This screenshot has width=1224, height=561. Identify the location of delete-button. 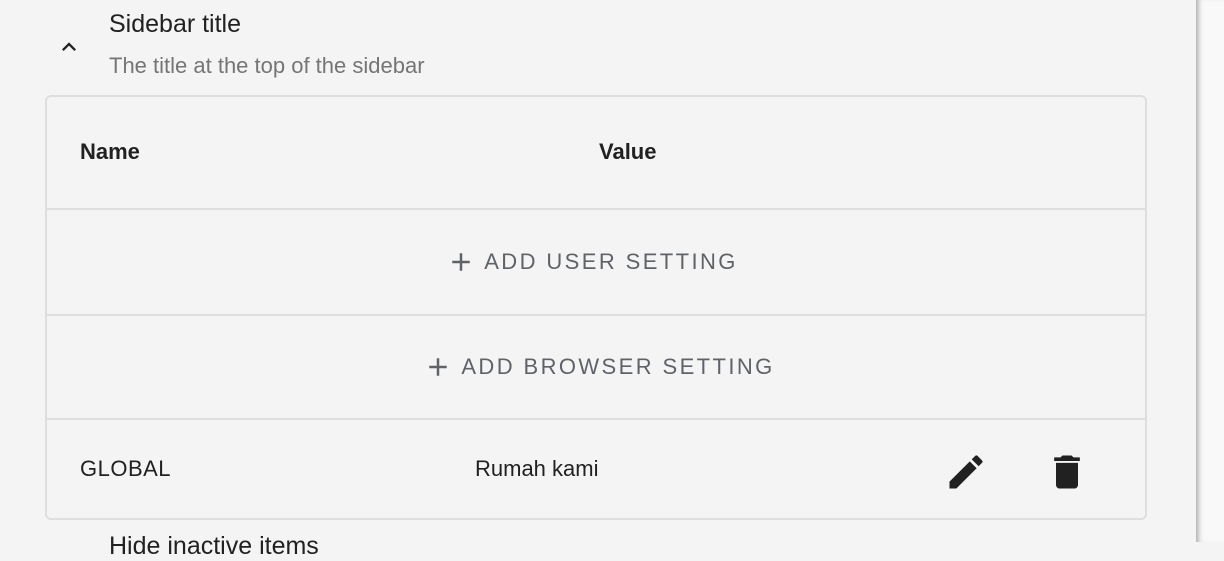
(1067, 472).